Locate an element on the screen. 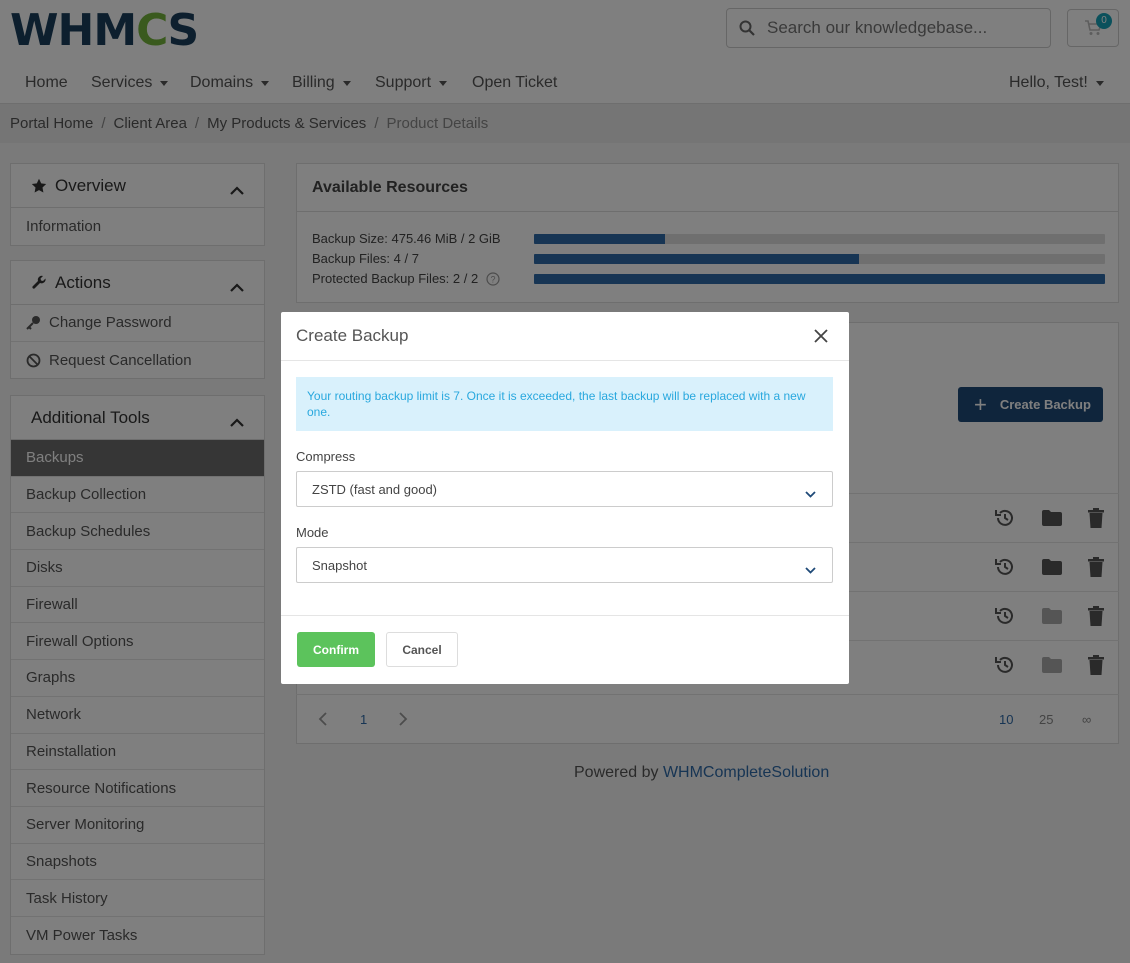 The height and width of the screenshot is (963, 1130). mode-label: Mode is located at coordinates (312, 532).